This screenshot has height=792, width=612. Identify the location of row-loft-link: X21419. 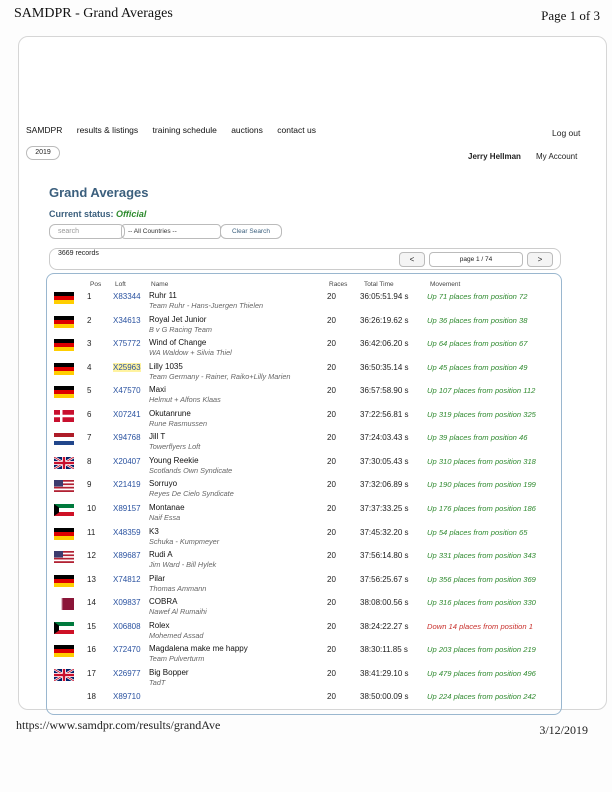
(127, 484).